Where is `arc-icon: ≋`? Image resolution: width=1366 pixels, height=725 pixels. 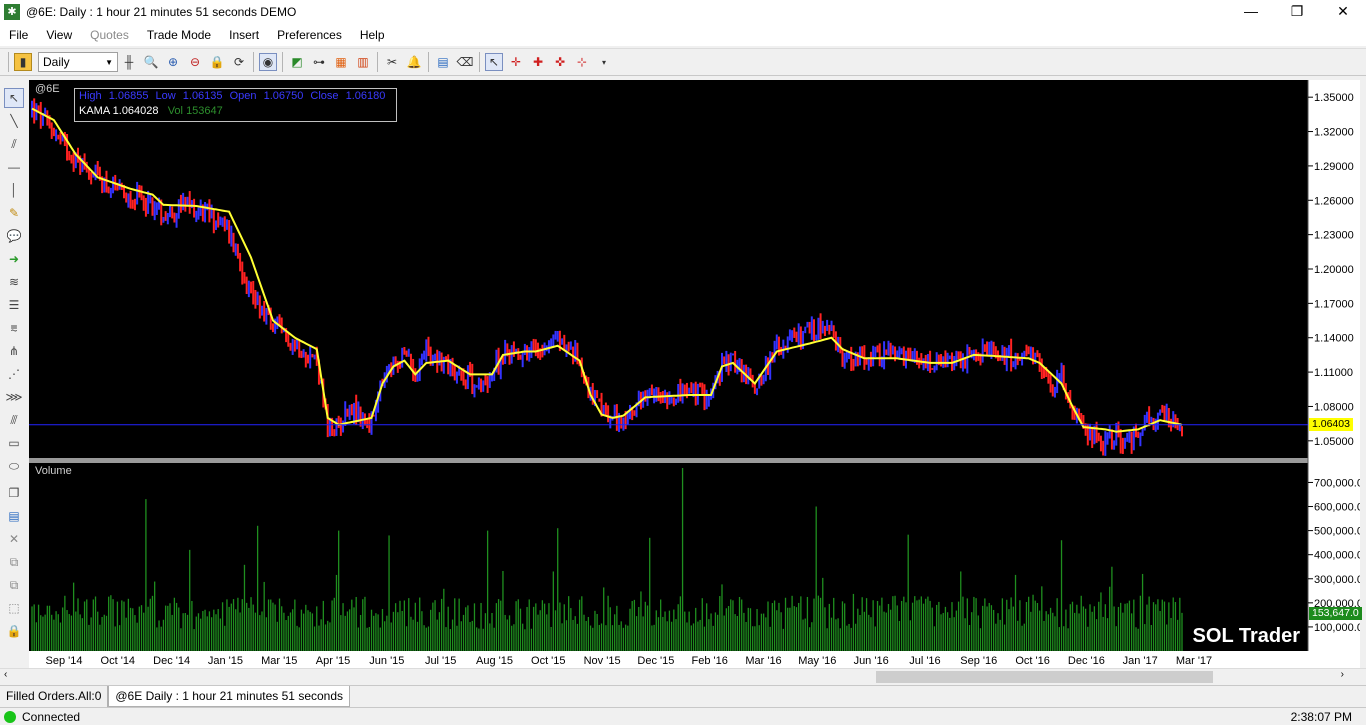
arc-icon: ≋ is located at coordinates (14, 282).